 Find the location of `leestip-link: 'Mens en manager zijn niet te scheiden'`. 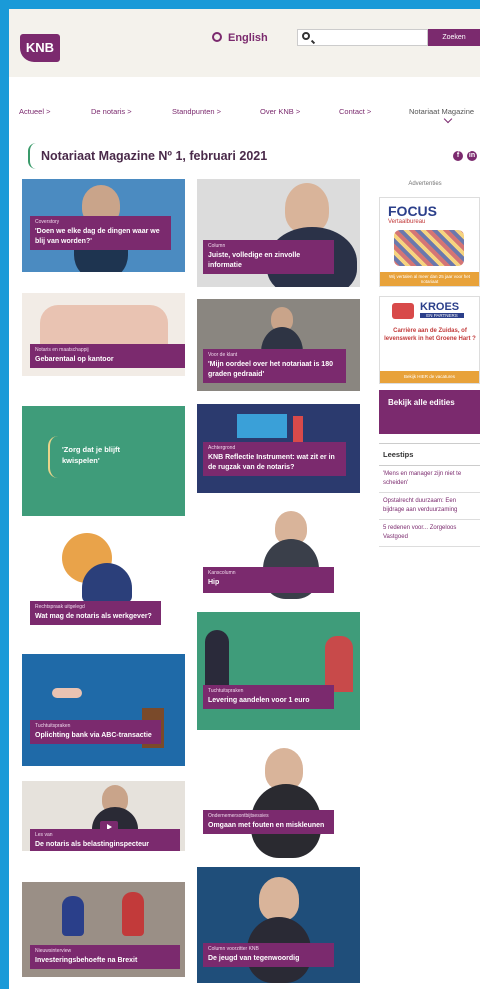

leestip-link: 'Mens en manager zijn niet te scheiden' is located at coordinates (429, 479).